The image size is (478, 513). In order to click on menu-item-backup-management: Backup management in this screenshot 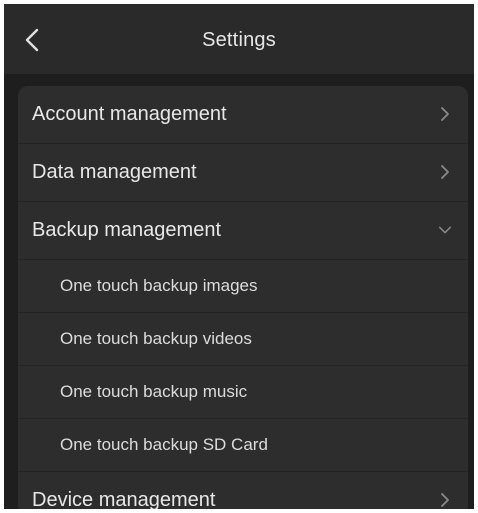, I will do `click(243, 230)`.